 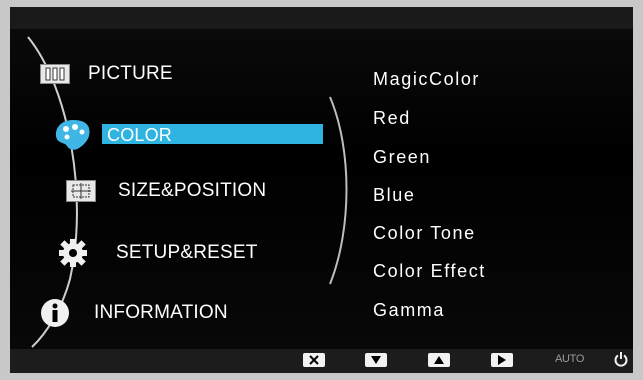 I want to click on osd-button-bar: AUTO, so click(x=321, y=361).